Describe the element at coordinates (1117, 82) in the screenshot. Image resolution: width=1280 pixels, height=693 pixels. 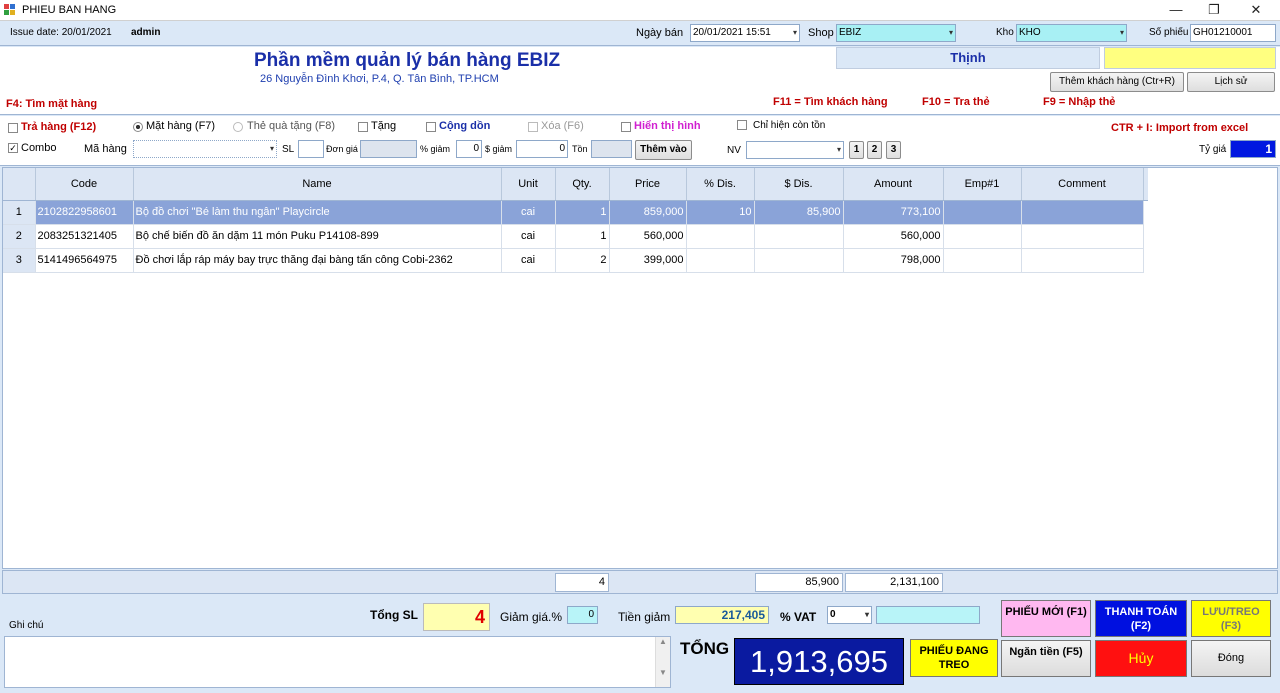
I see `add-customer-button: Thêm khách hàng (Ctr+R)` at that location.